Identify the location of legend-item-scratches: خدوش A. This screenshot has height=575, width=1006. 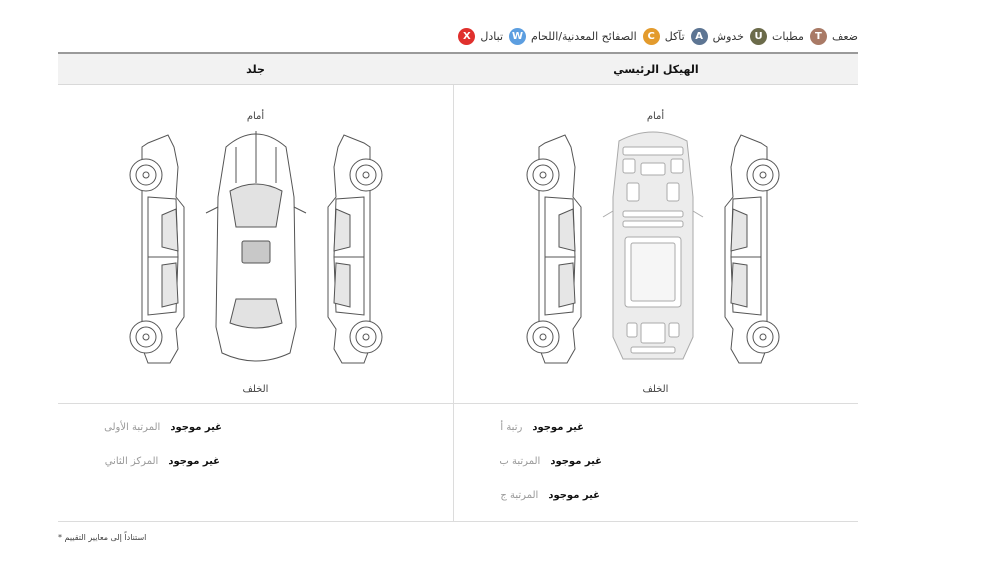
(717, 36).